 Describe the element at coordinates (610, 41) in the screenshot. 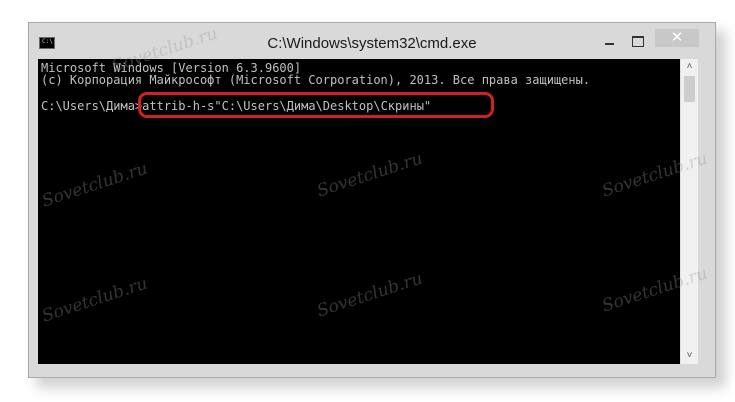

I see `minimize-button` at that location.